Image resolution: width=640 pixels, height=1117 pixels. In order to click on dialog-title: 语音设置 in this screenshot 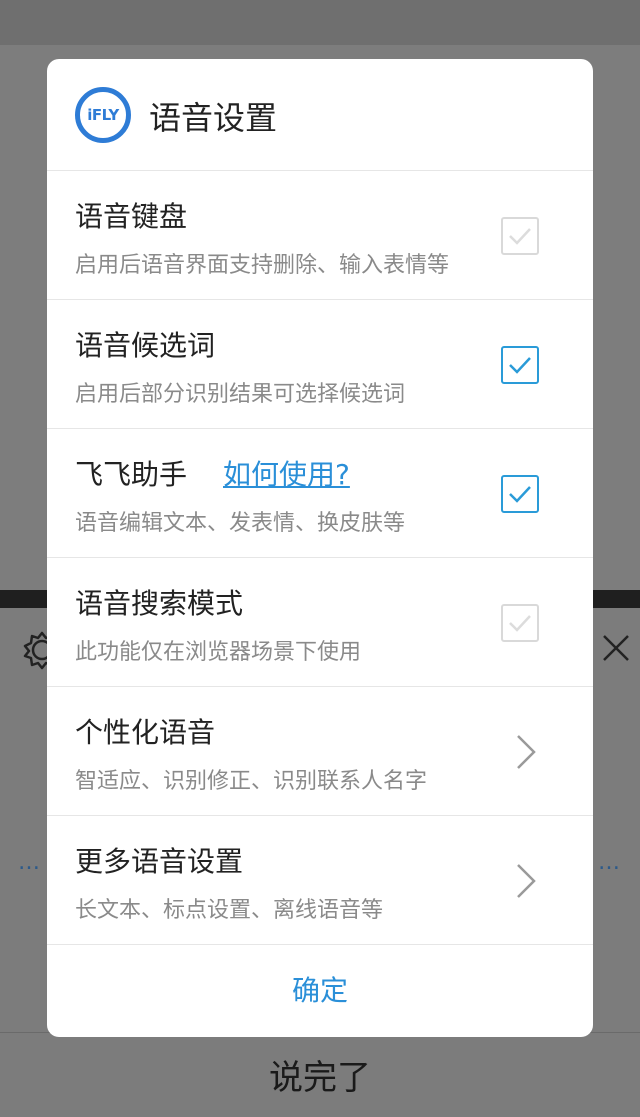, I will do `click(213, 118)`.